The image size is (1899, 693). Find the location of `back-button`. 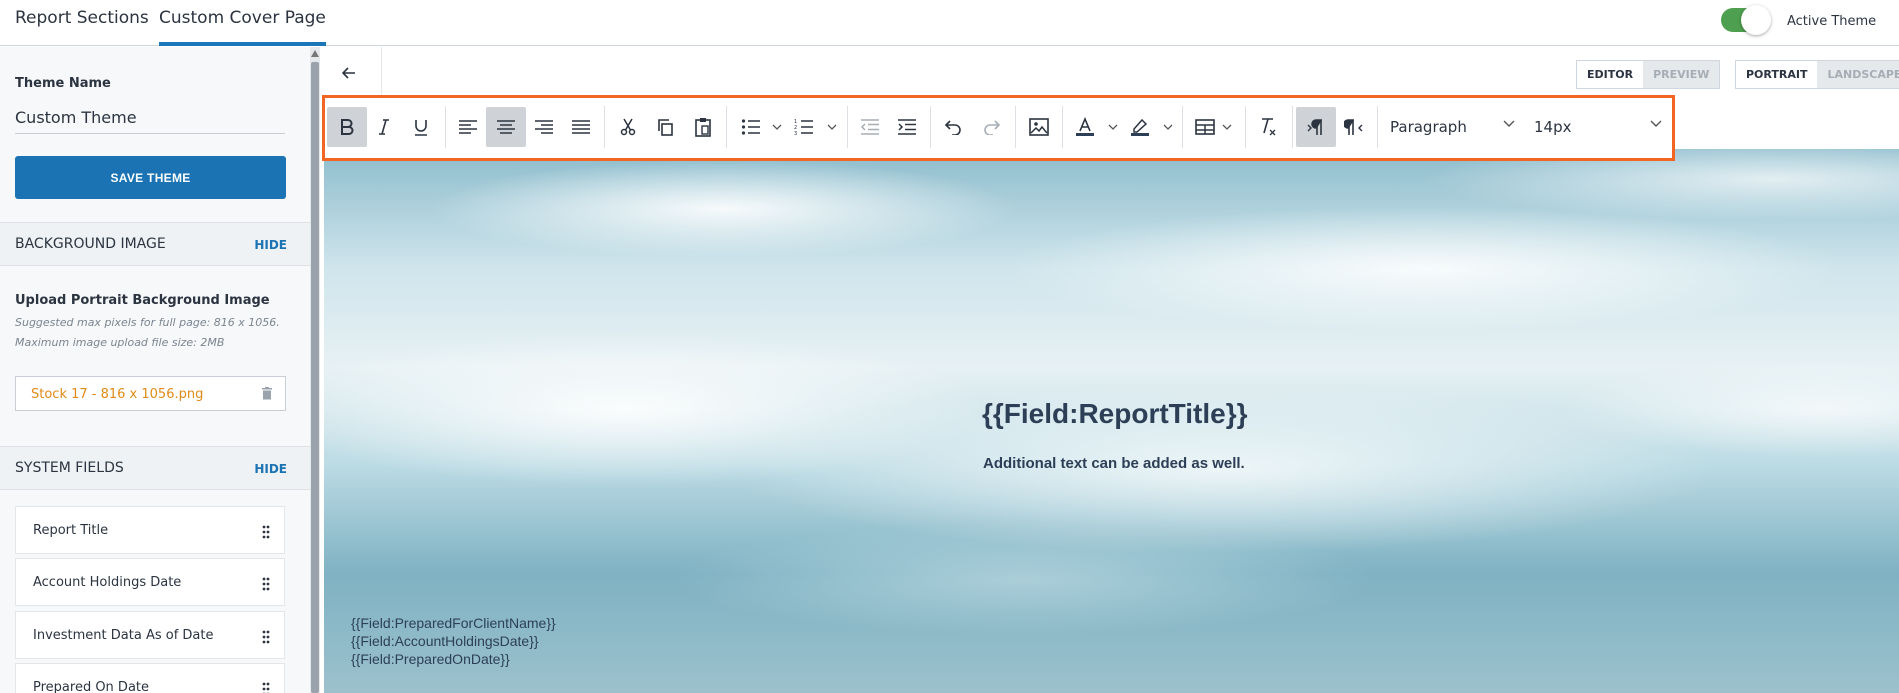

back-button is located at coordinates (352, 73).